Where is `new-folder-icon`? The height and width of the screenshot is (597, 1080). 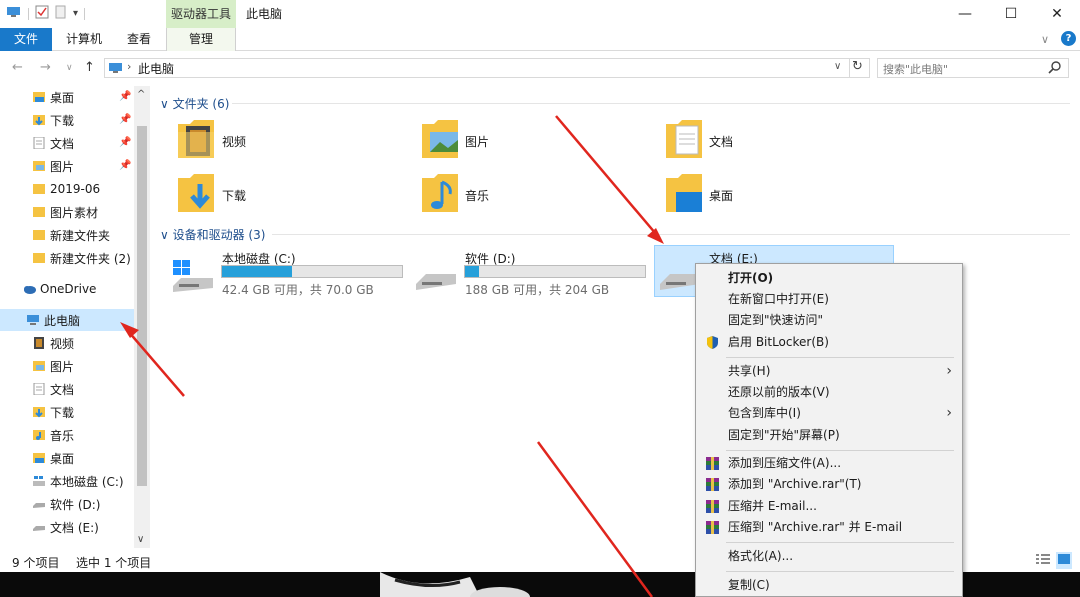 new-folder-icon is located at coordinates (61, 13).